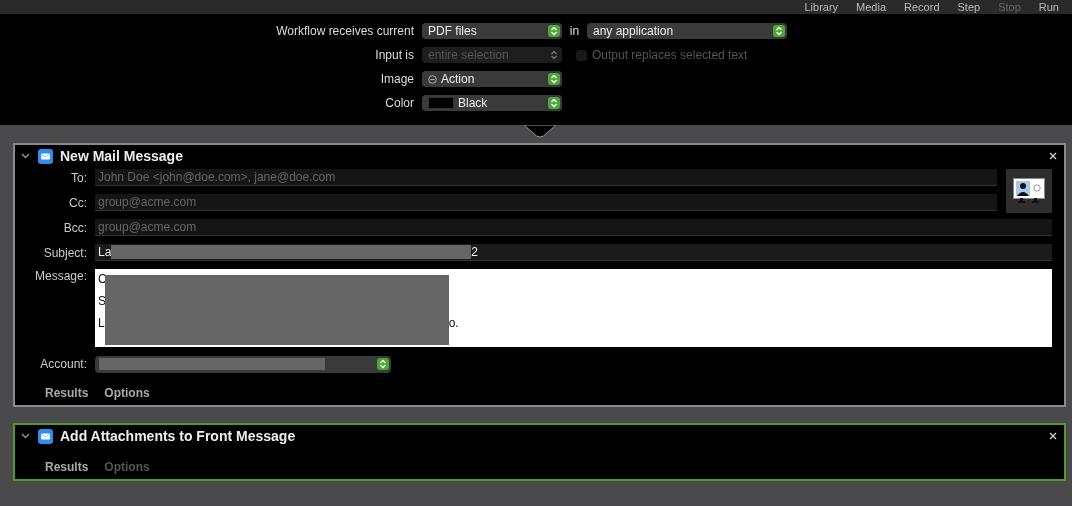  What do you see at coordinates (243, 364) in the screenshot?
I see `account-popup` at bounding box center [243, 364].